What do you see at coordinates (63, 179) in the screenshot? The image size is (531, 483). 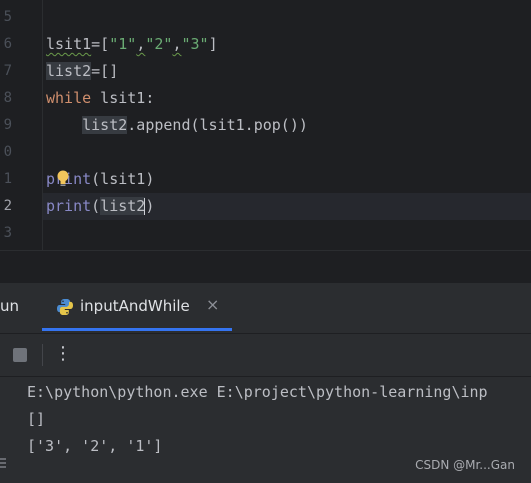 I see `lightbulb-icon` at bounding box center [63, 179].